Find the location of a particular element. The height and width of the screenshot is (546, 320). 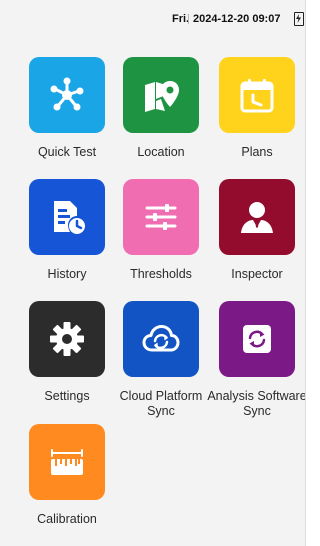

map-pin-icon is located at coordinates (162, 96).